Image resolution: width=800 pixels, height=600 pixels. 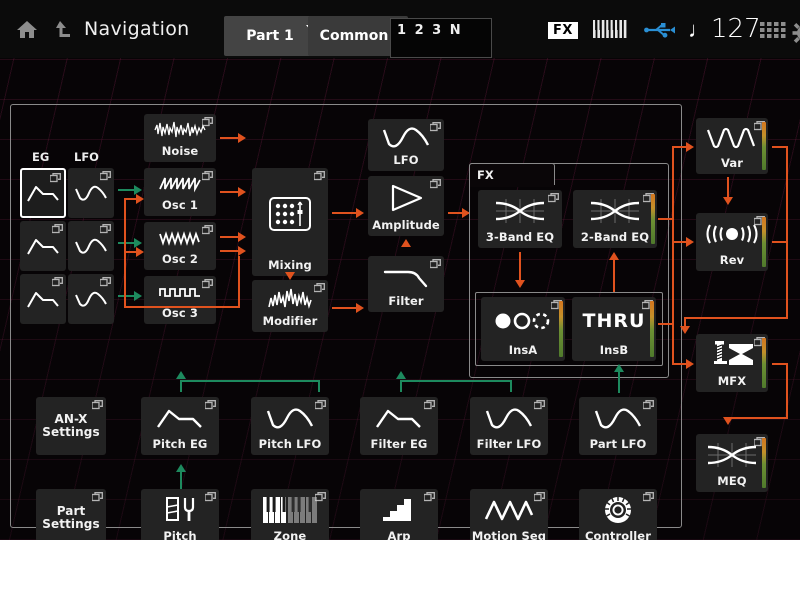 What do you see at coordinates (796, 33) in the screenshot?
I see `gear-icon` at bounding box center [796, 33].